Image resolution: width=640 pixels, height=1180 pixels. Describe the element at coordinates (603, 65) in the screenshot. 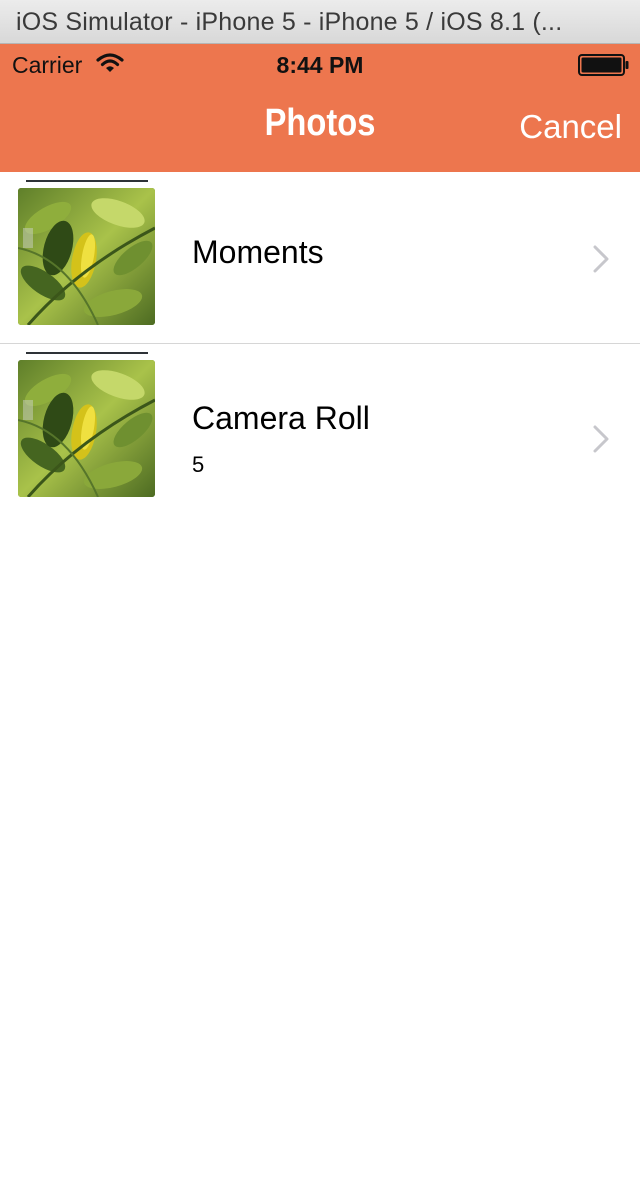

I see `battery-icon` at that location.